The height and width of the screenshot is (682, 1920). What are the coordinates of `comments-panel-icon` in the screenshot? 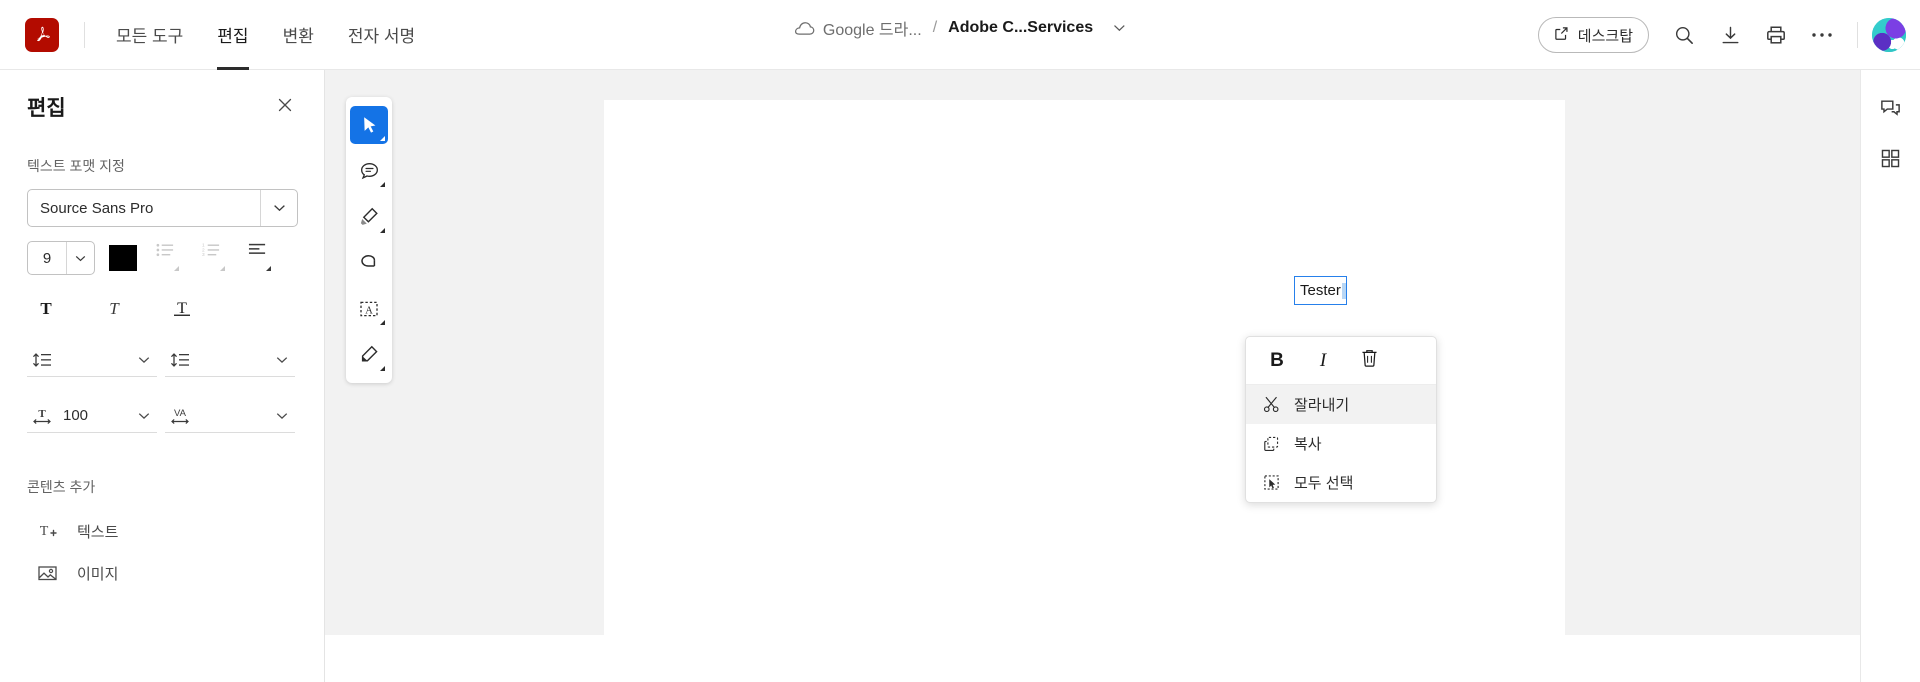 It's located at (1891, 108).